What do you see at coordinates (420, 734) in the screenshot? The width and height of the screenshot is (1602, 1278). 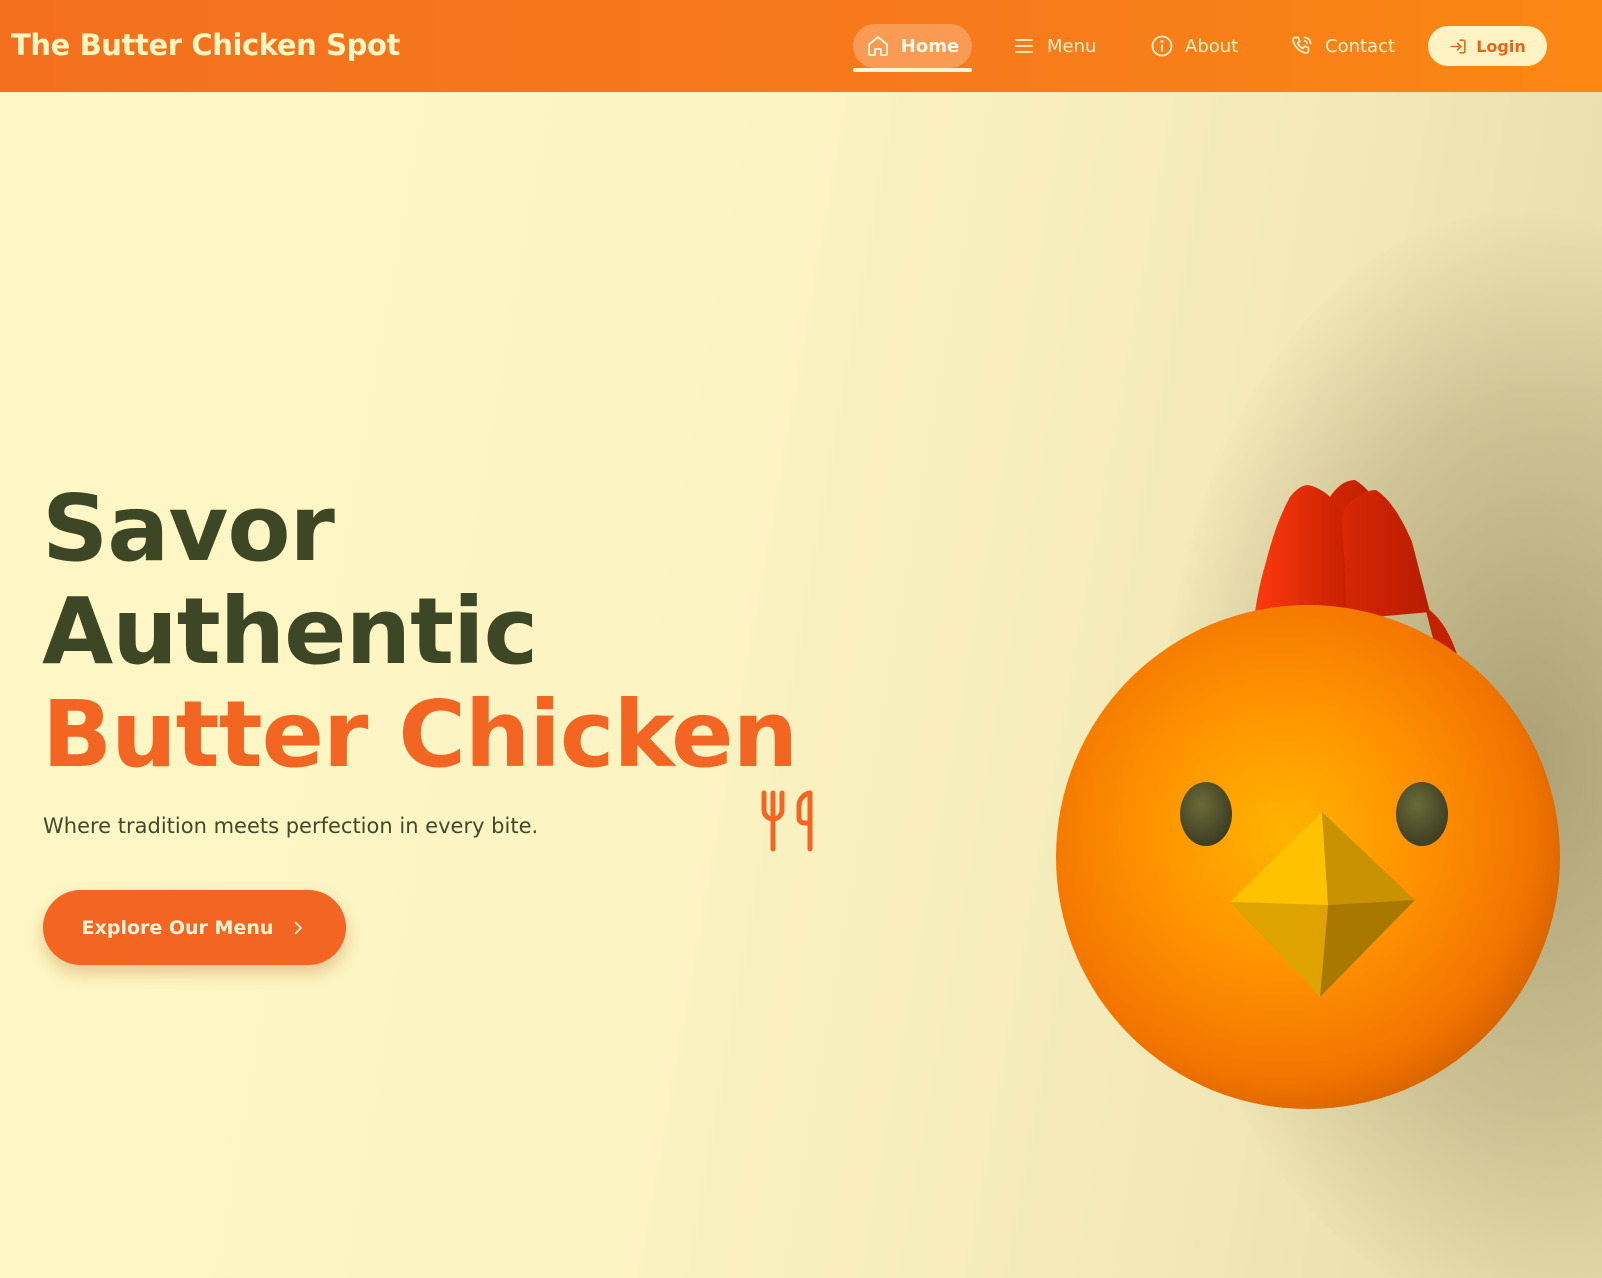 I see `headline-line-3: Butter Chicken` at bounding box center [420, 734].